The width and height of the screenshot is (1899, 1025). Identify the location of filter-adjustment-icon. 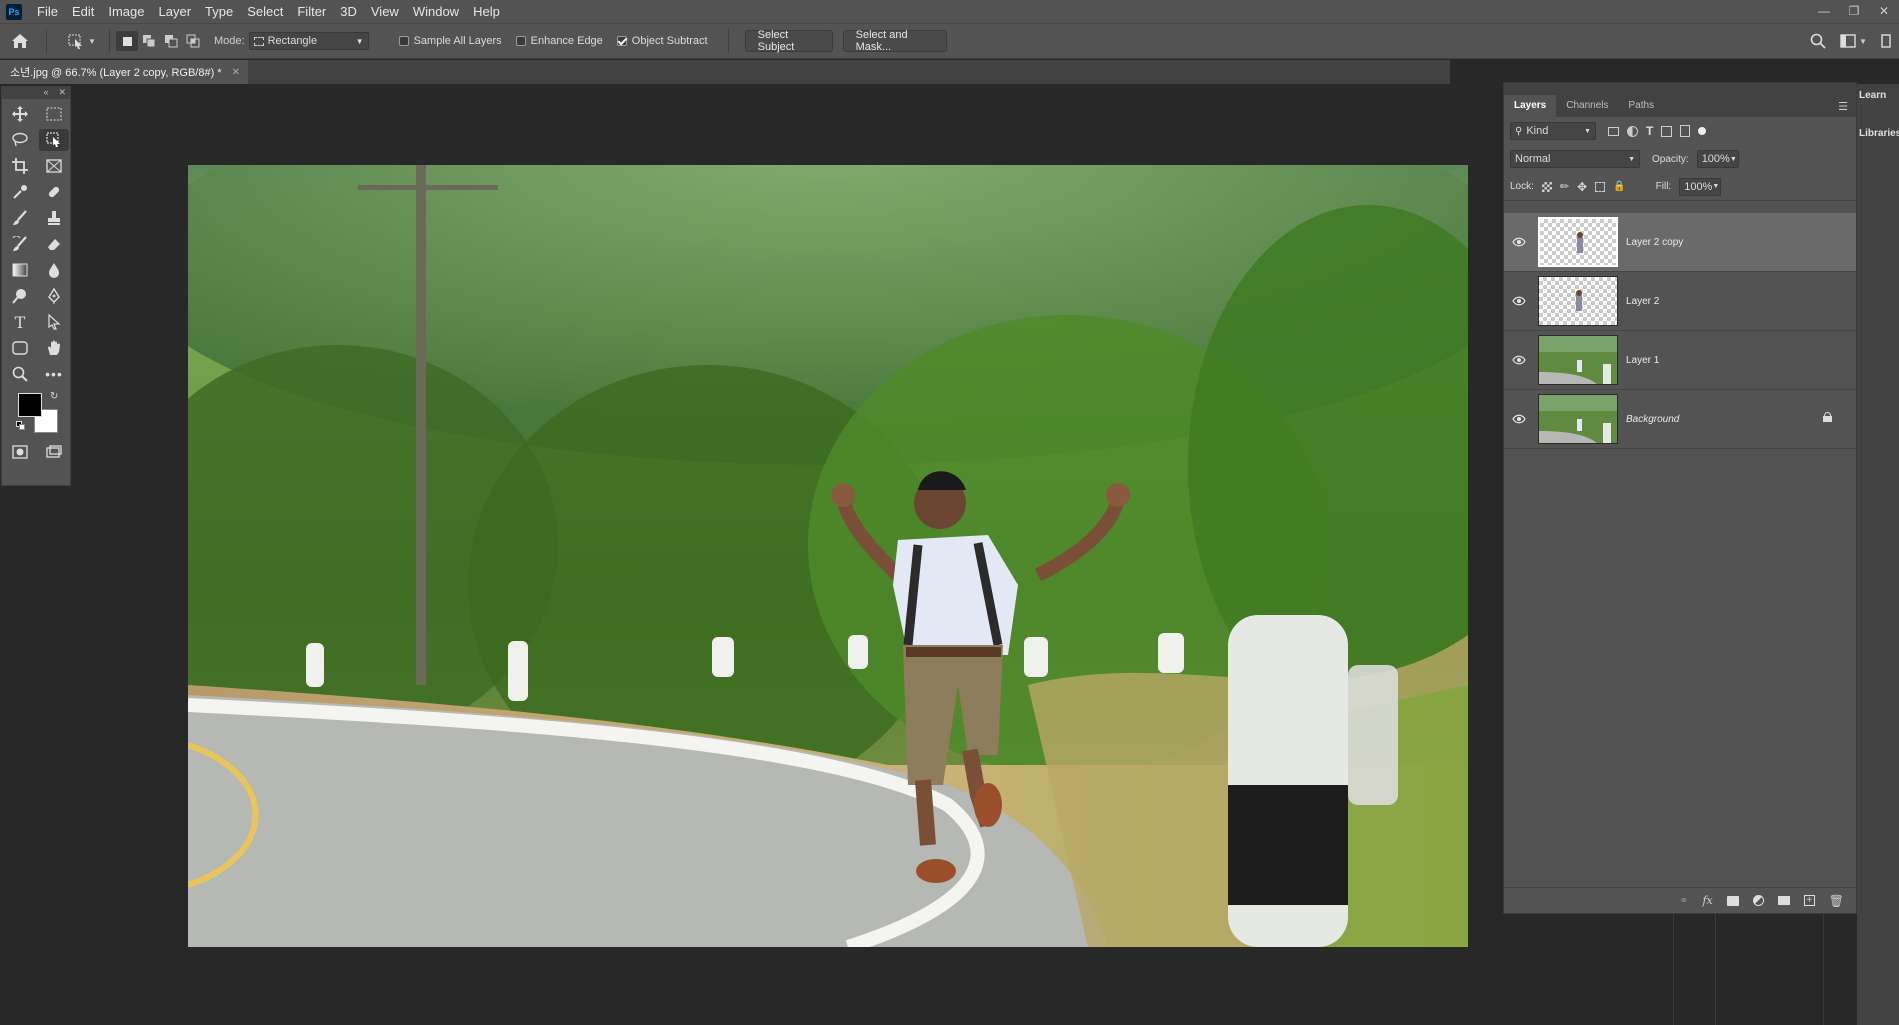
(1632, 131).